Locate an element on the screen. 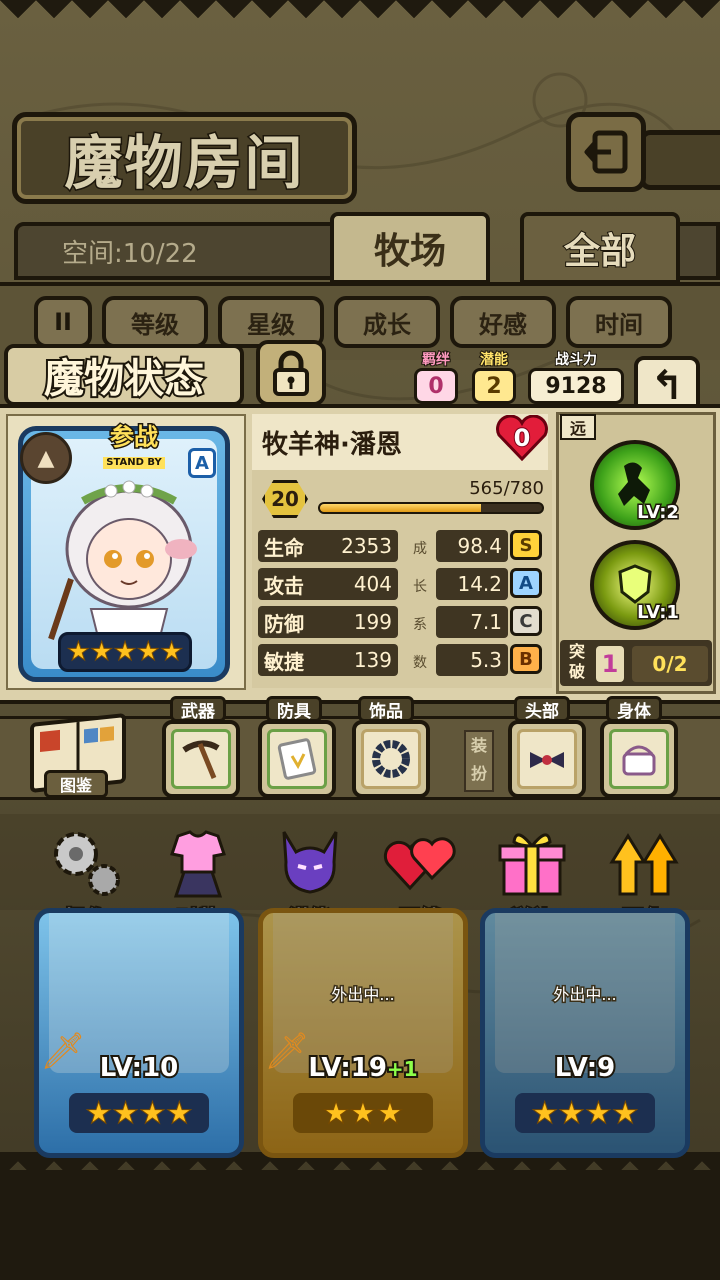  bond-value: 0 is located at coordinates (436, 386).